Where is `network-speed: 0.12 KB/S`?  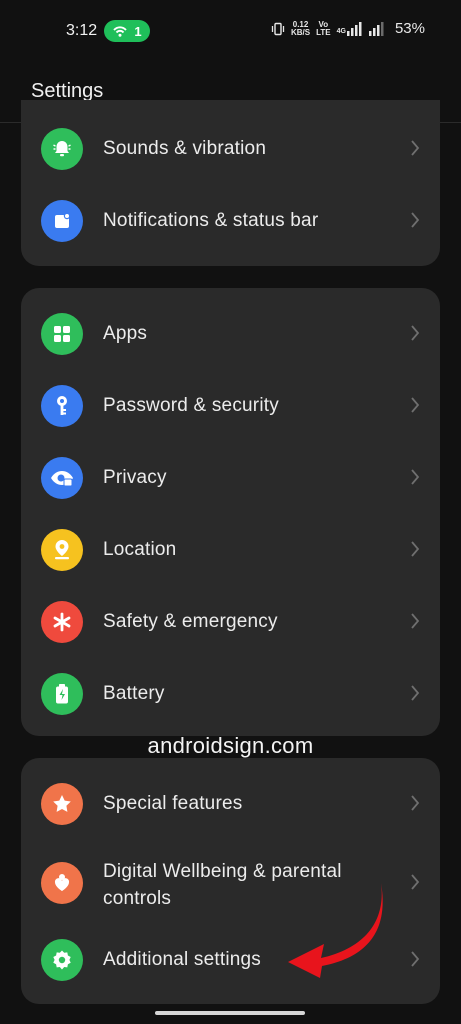 network-speed: 0.12 KB/S is located at coordinates (300, 28).